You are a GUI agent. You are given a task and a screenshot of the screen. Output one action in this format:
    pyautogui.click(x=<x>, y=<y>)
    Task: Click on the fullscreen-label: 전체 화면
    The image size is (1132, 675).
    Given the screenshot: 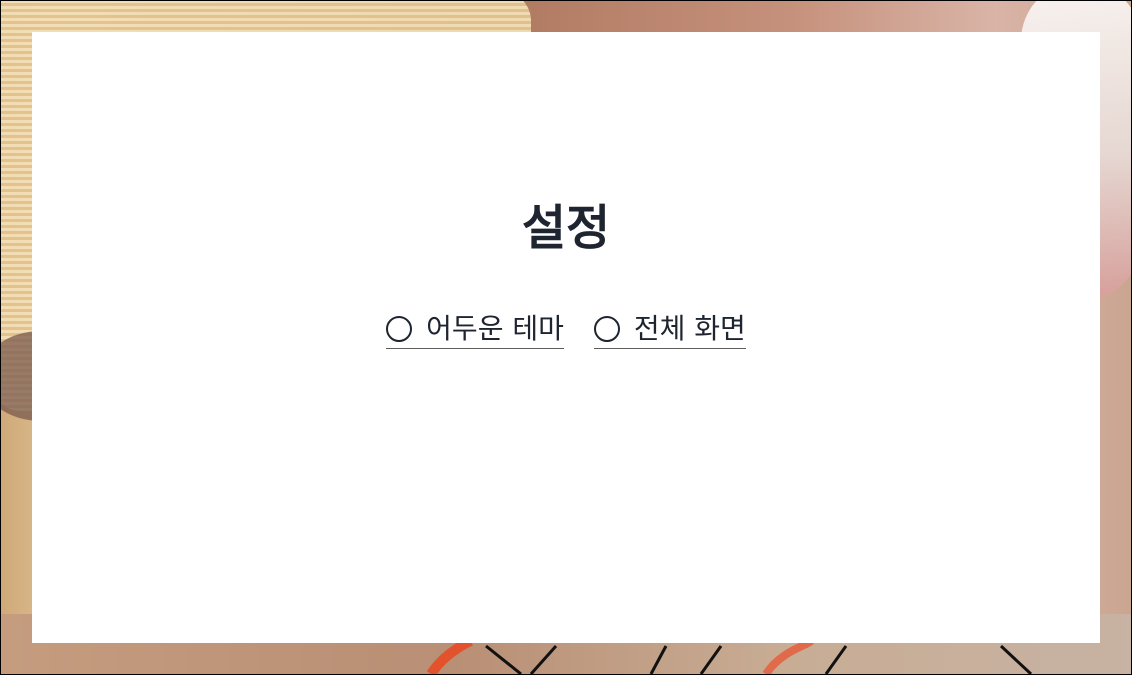 What is the action you would take?
    pyautogui.click(x=689, y=328)
    